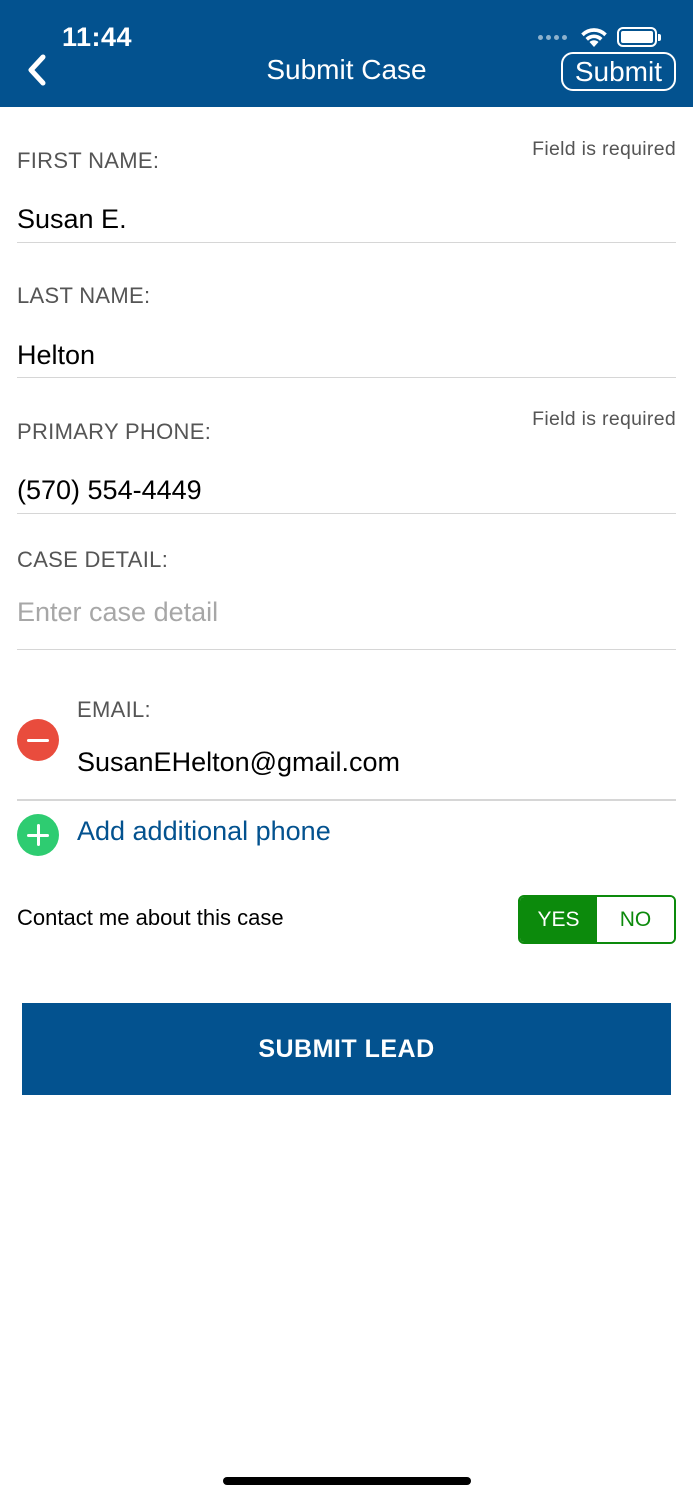 The height and width of the screenshot is (1500, 693). Describe the element at coordinates (56, 355) in the screenshot. I see `last-name-input: Helton` at that location.